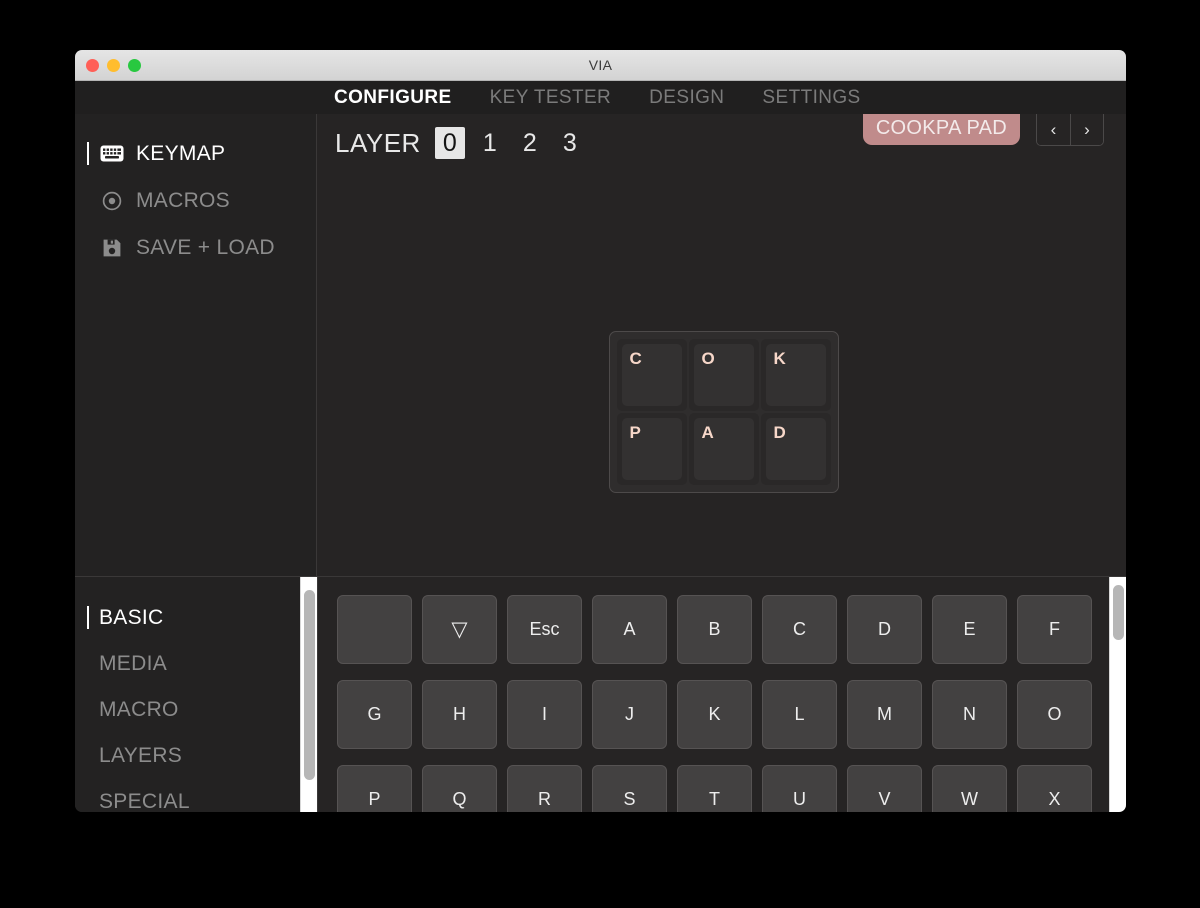  What do you see at coordinates (686, 98) in the screenshot?
I see `tab-design: DESIGN` at bounding box center [686, 98].